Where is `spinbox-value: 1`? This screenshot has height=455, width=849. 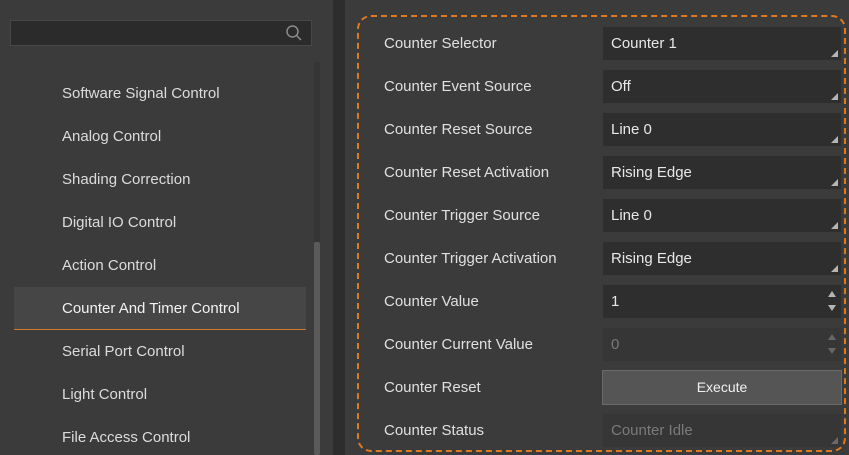 spinbox-value: 1 is located at coordinates (615, 301).